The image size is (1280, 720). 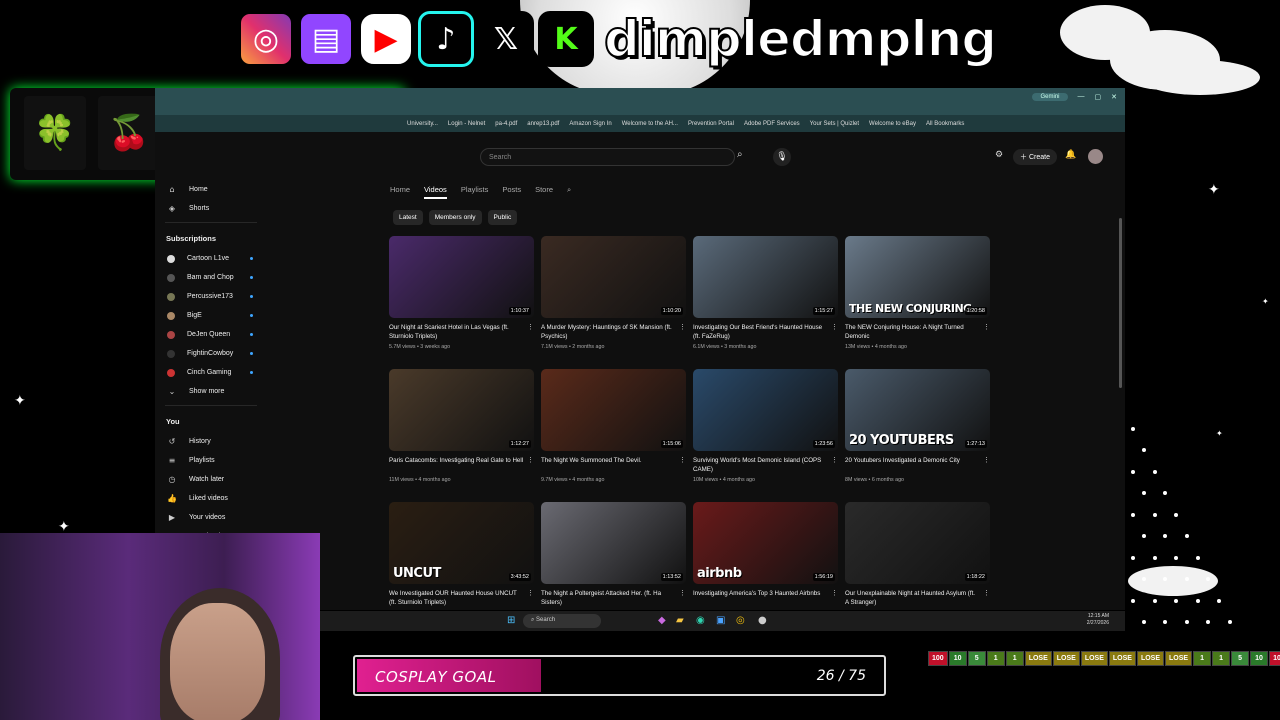 I want to click on video-thumbnail: airbnb 1:56:19, so click(x=765, y=543).